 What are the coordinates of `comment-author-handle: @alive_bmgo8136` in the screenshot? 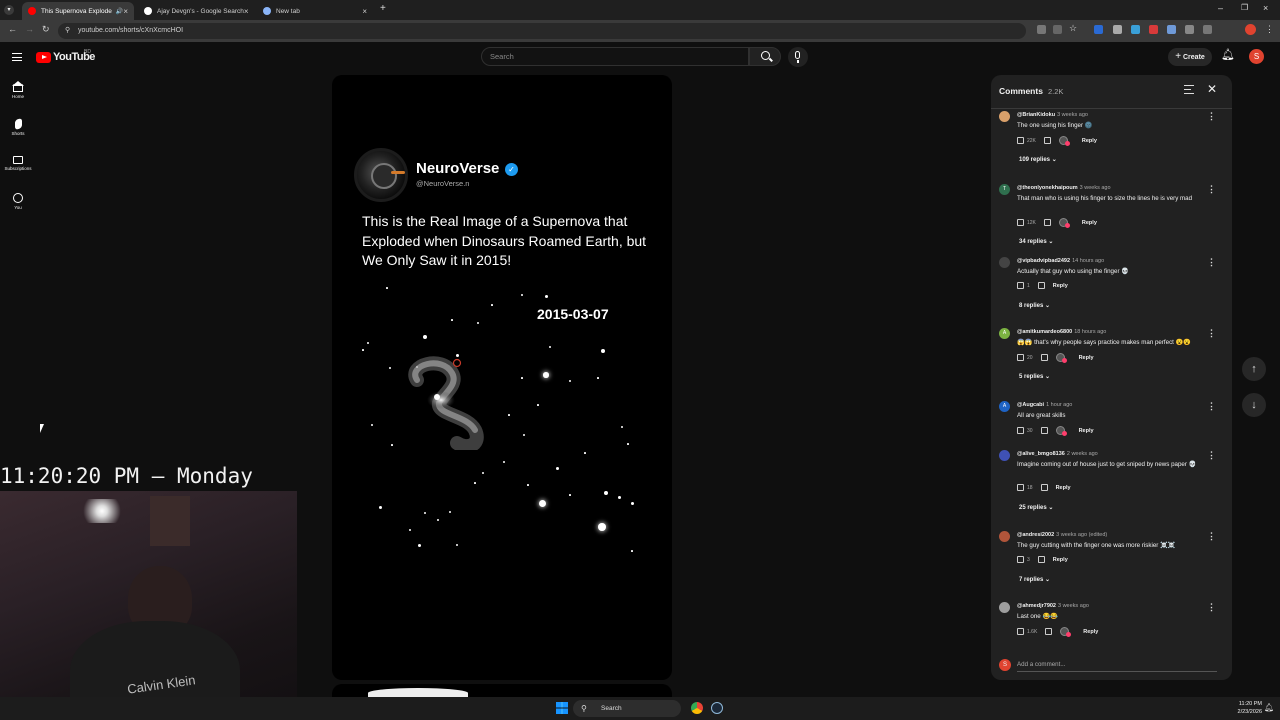 It's located at (1041, 454).